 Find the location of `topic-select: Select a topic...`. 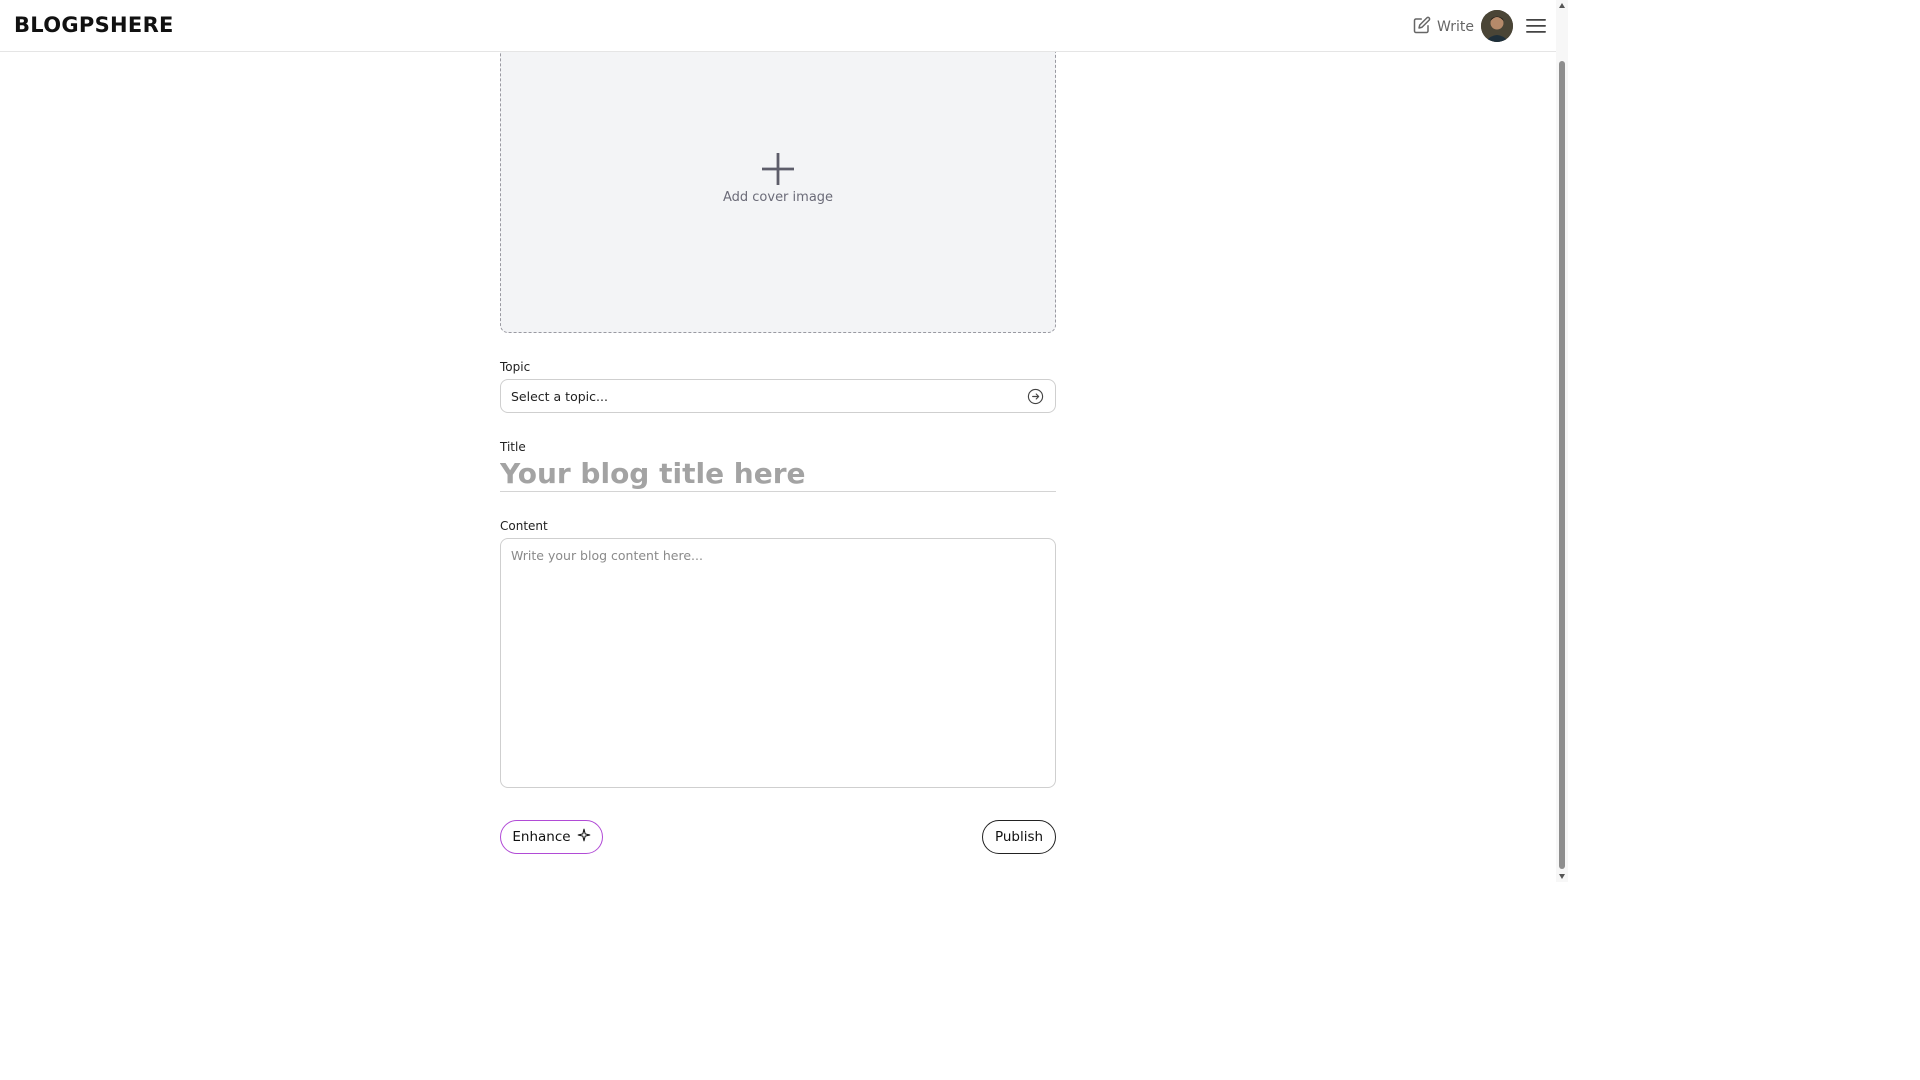

topic-select: Select a topic... is located at coordinates (778, 396).